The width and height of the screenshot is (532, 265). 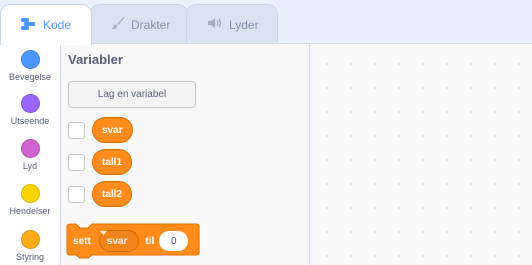 I want to click on variable-reporter: svar, so click(x=112, y=130).